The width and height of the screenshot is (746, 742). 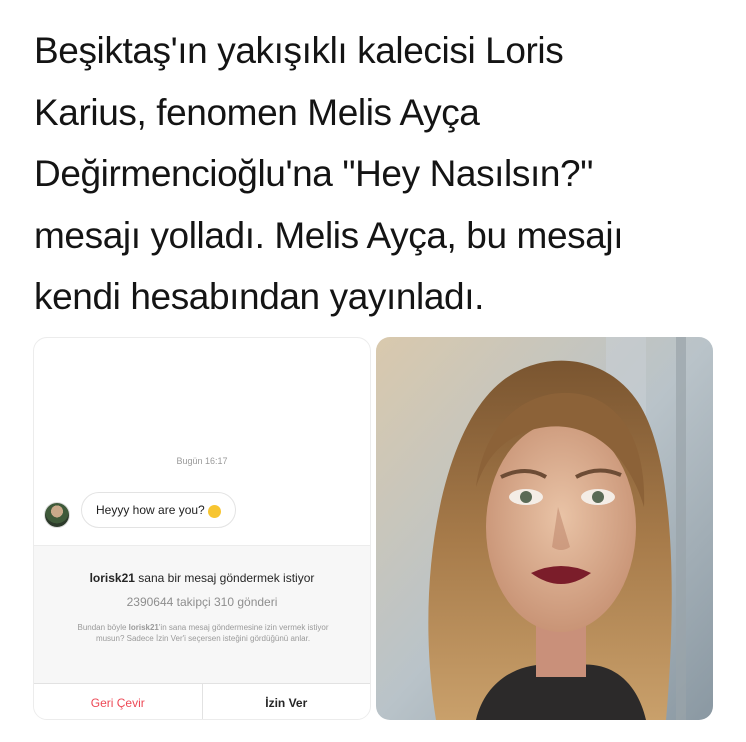 What do you see at coordinates (57, 515) in the screenshot?
I see `sender-avatar` at bounding box center [57, 515].